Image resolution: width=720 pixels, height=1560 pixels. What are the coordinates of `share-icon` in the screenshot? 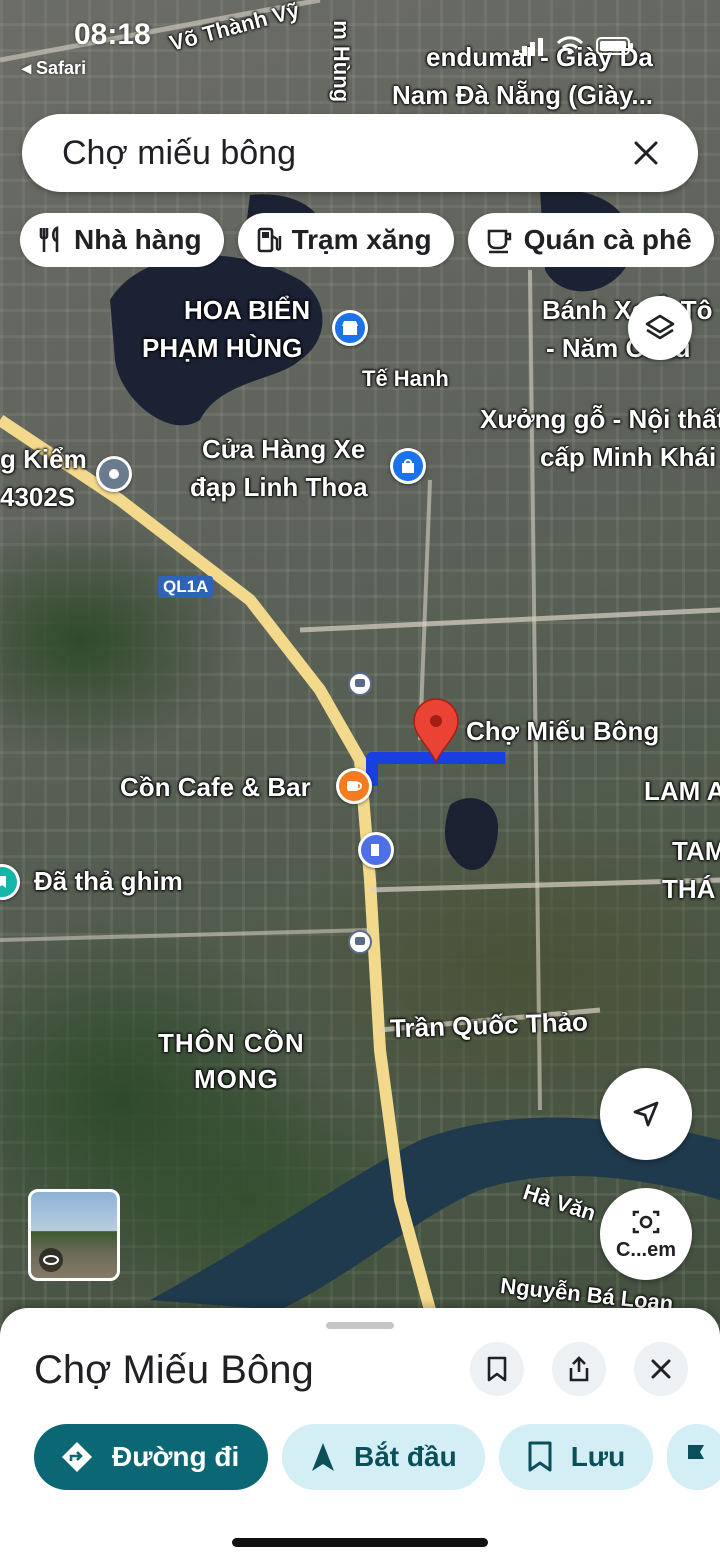 It's located at (579, 1369).